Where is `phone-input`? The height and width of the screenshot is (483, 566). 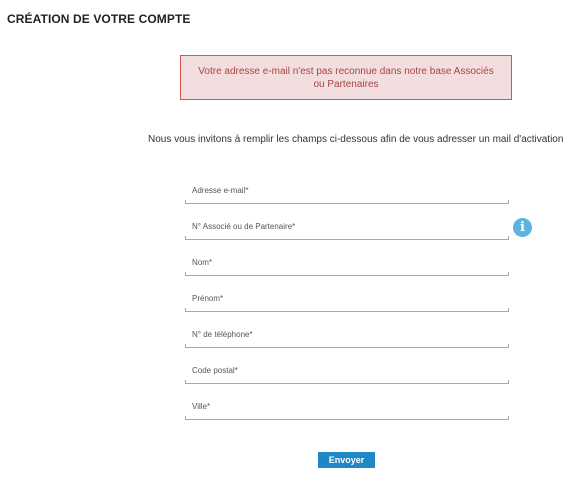
phone-input is located at coordinates (347, 338).